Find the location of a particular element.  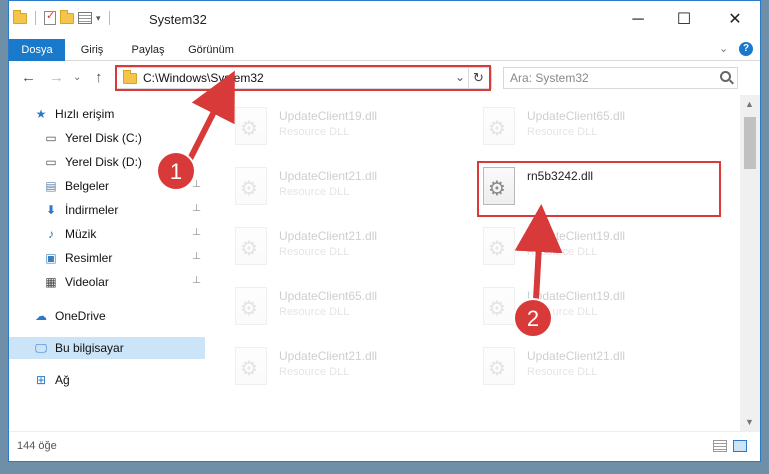

star-icon: ★ is located at coordinates (41, 114).